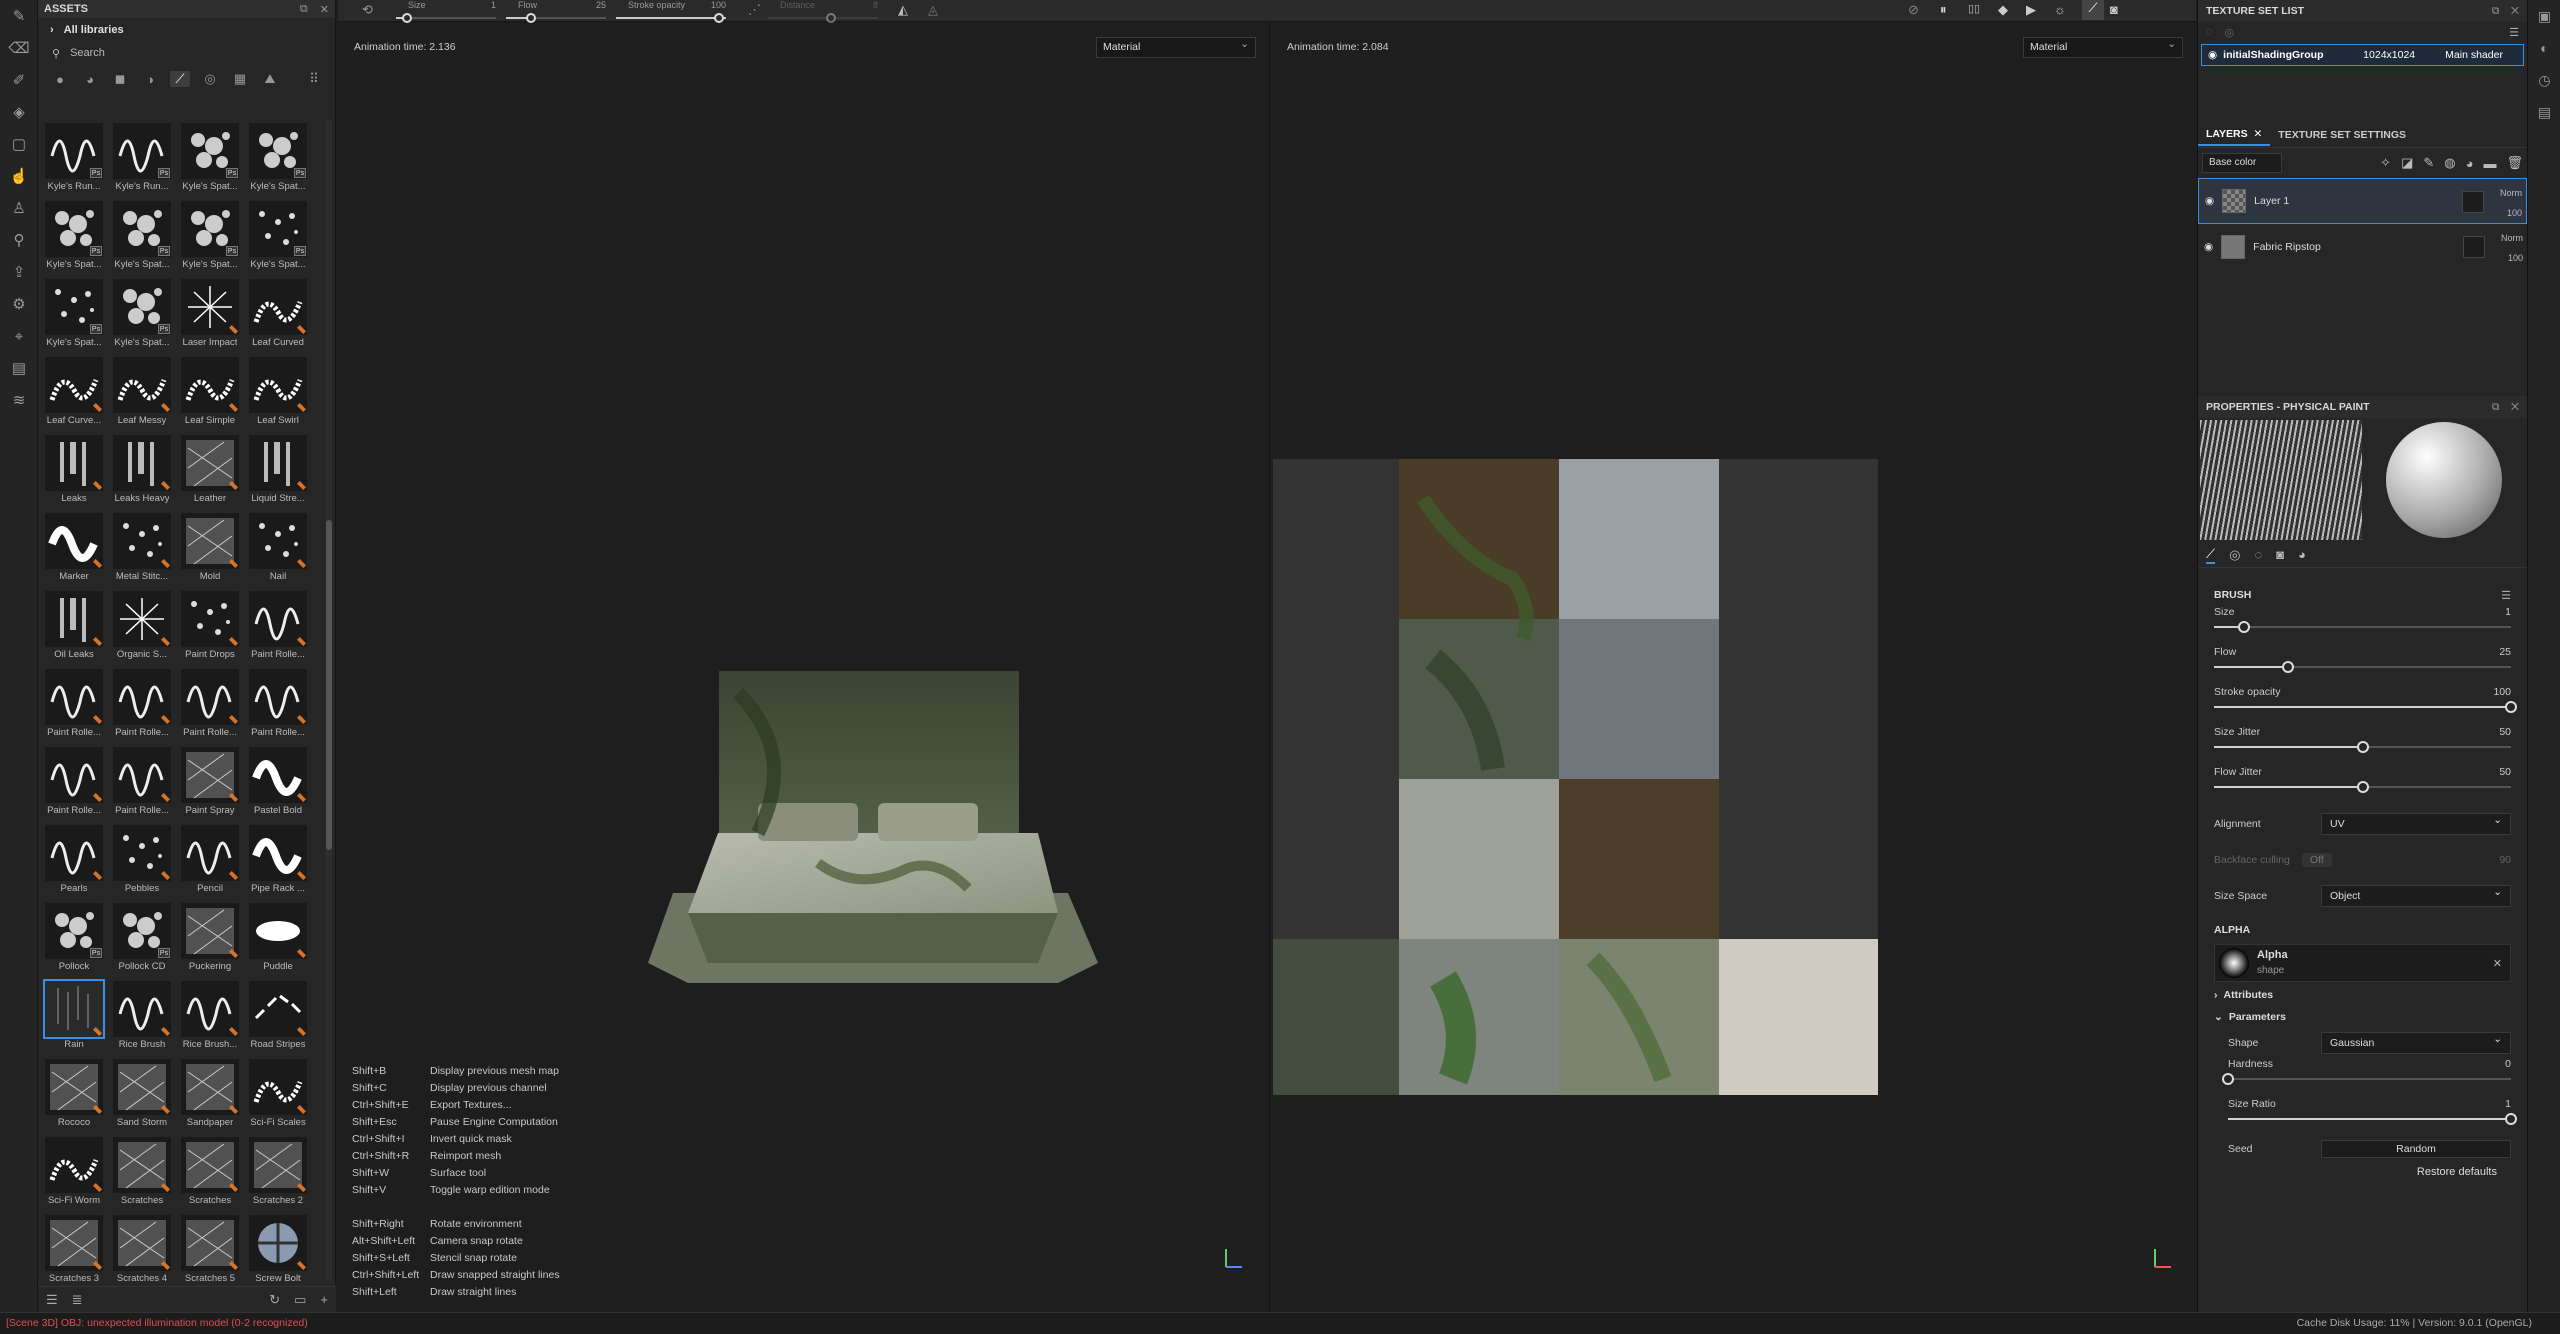 The height and width of the screenshot is (1334, 2560). What do you see at coordinates (329, 685) in the screenshot?
I see `assets-scrollbar-thumb` at bounding box center [329, 685].